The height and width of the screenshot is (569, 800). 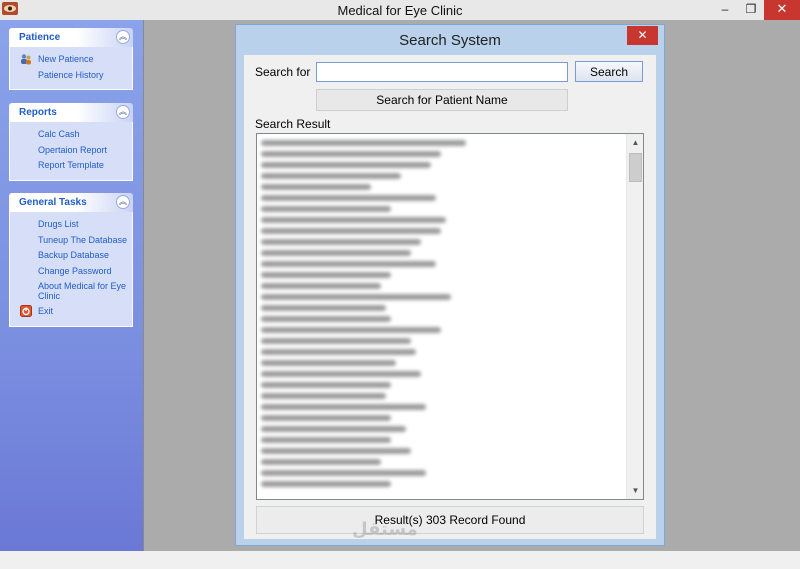 I want to click on task-label: New Patience, so click(x=66, y=59).